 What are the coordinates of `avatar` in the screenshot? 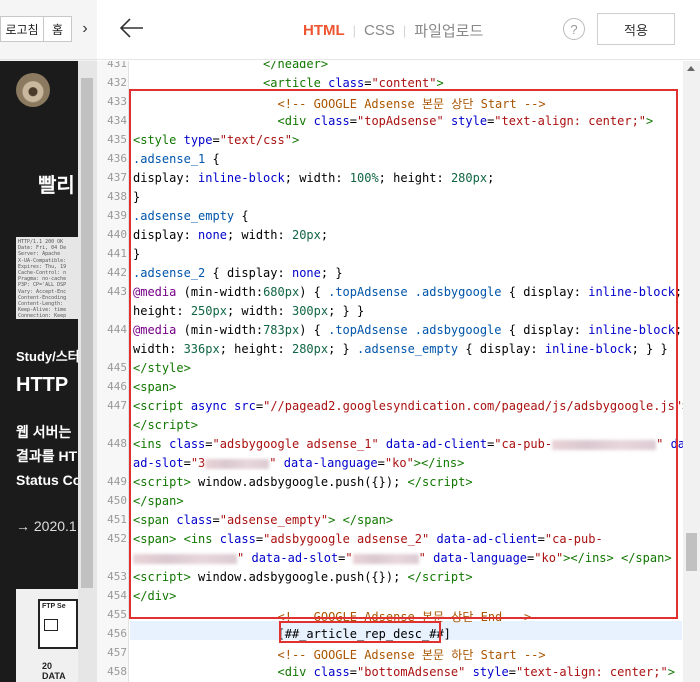 It's located at (33, 90).